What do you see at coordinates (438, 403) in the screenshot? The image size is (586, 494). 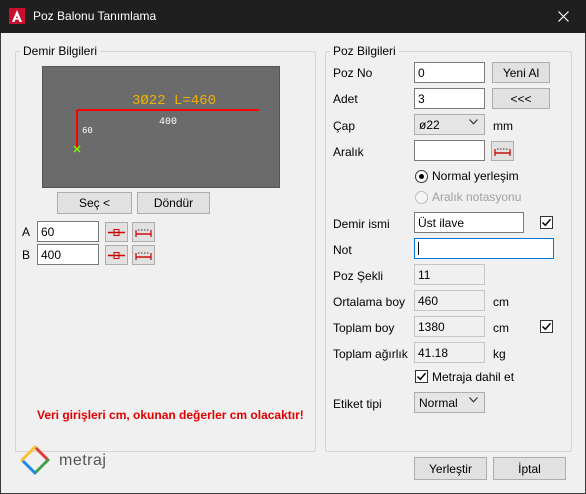 I see `etiket-tipi-value: Normal` at bounding box center [438, 403].